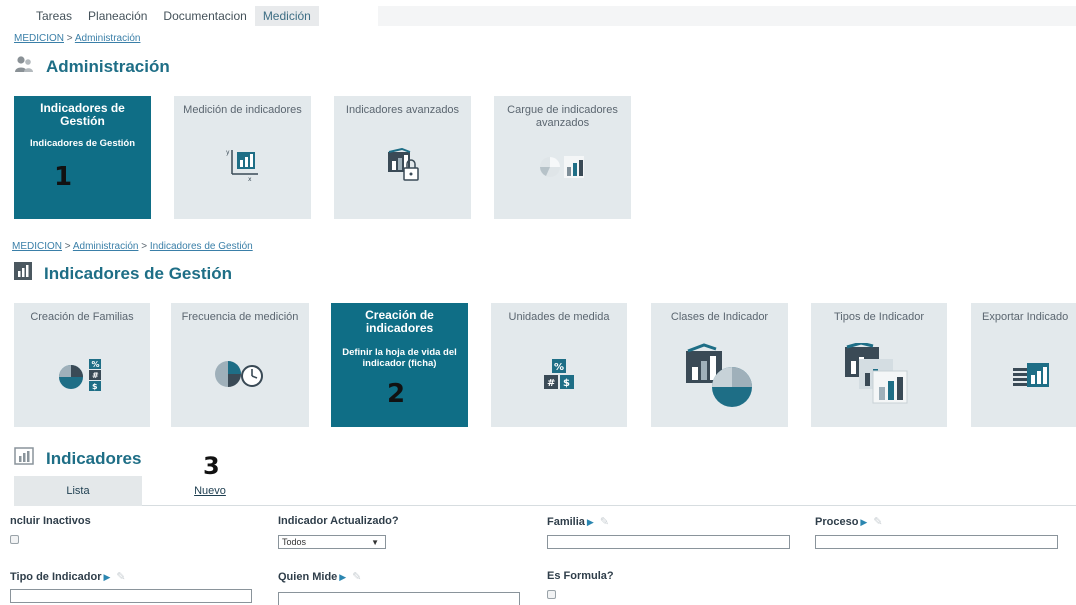 This screenshot has width=1076, height=605. I want to click on tab-medicion: Medición, so click(286, 16).